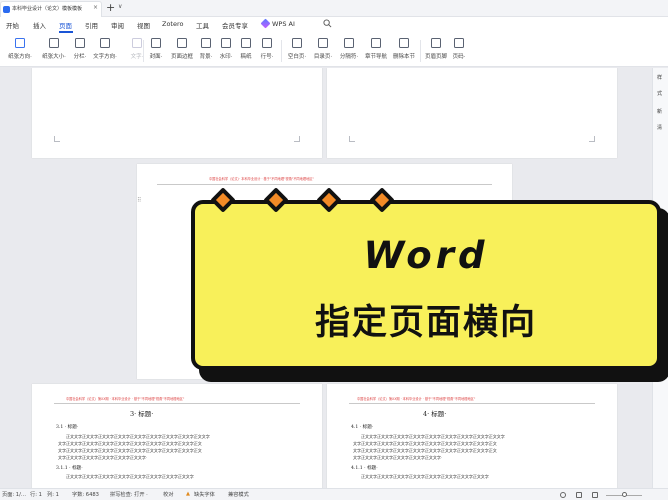  What do you see at coordinates (67, 427) in the screenshot?
I see `heading-level-2: 3.1 · 标题·` at bounding box center [67, 427].